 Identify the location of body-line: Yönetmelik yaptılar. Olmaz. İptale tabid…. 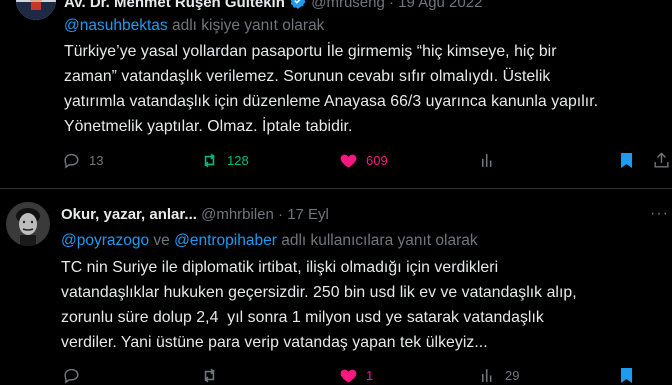
(208, 126).